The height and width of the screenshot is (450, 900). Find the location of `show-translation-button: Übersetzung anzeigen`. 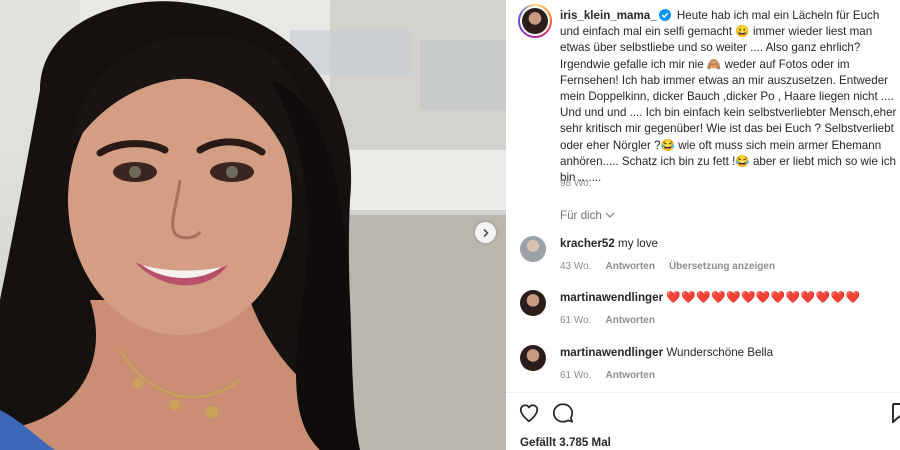

show-translation-button: Übersetzung anzeigen is located at coordinates (722, 266).